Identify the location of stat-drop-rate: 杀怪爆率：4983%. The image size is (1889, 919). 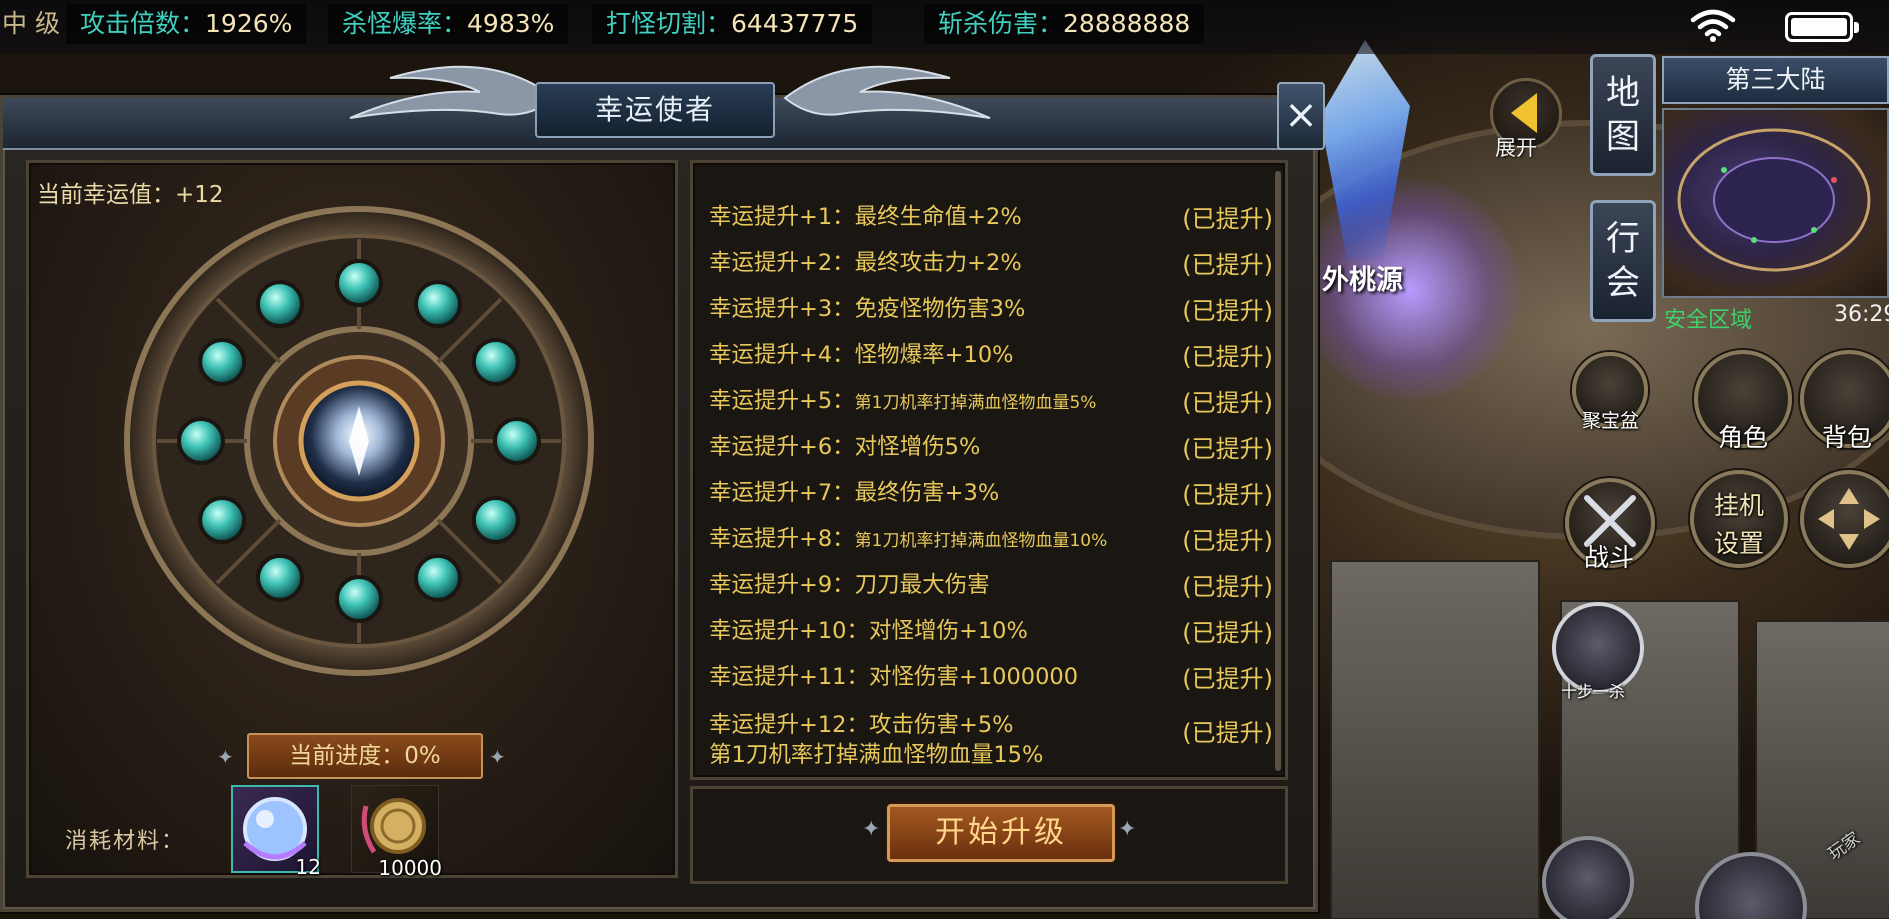
(448, 24).